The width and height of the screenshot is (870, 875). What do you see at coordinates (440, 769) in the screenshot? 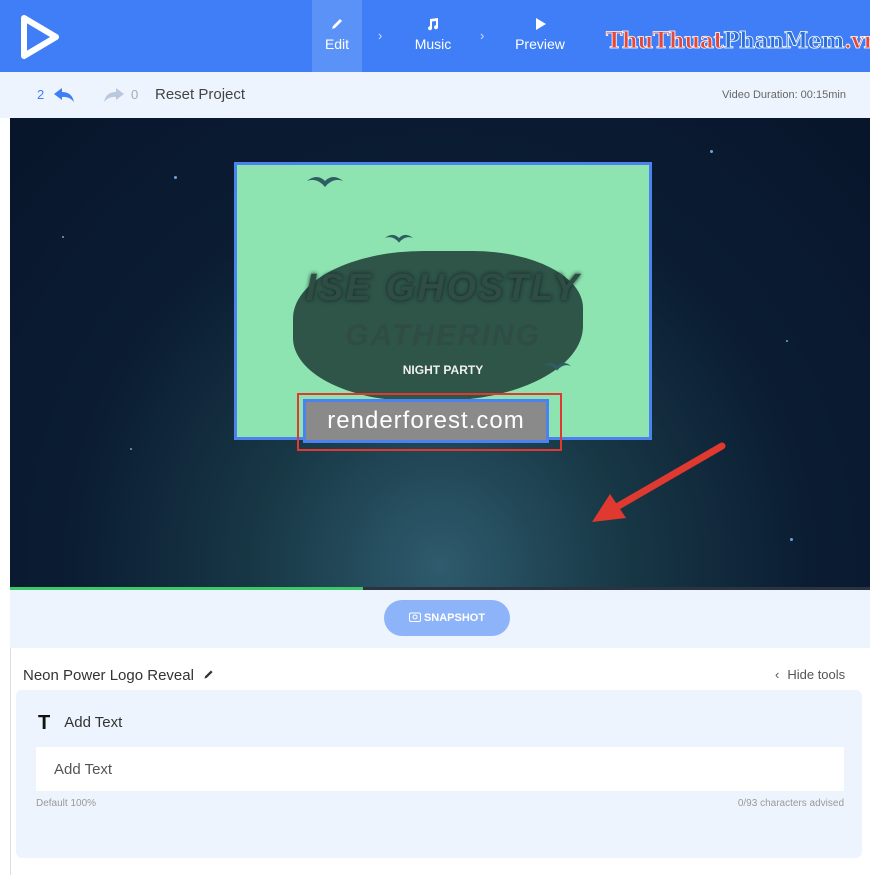
I see `add-text-input` at bounding box center [440, 769].